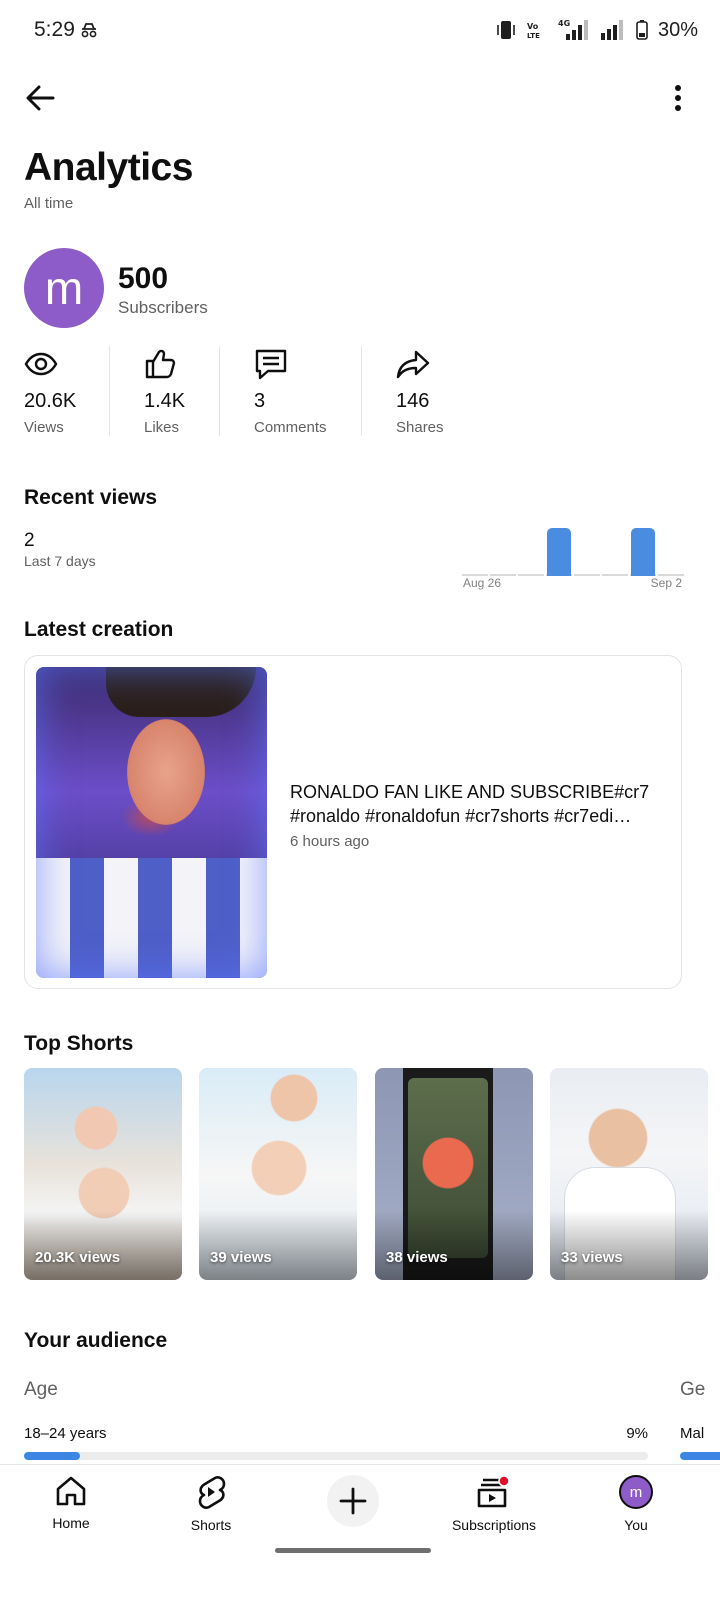  Describe the element at coordinates (642, 30) in the screenshot. I see `battery-icon` at that location.